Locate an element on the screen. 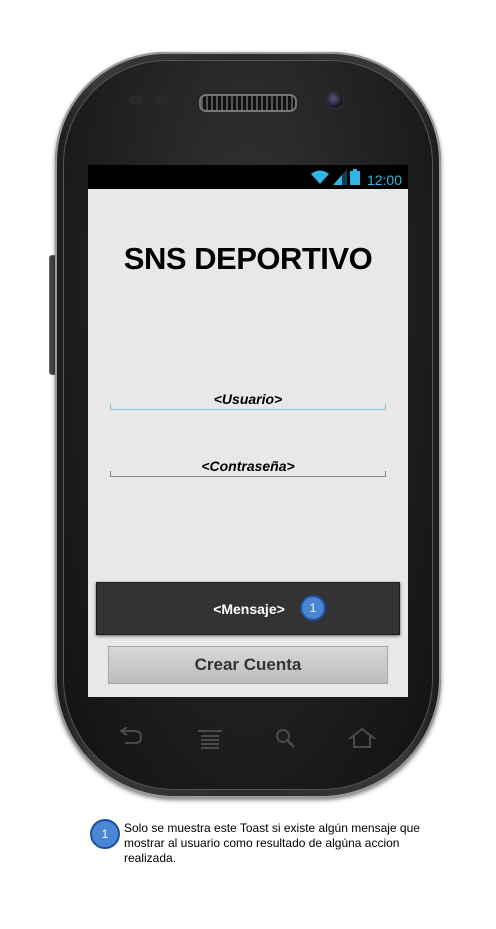 The width and height of the screenshot is (496, 929). username-field: <Usuario> is located at coordinates (248, 399).